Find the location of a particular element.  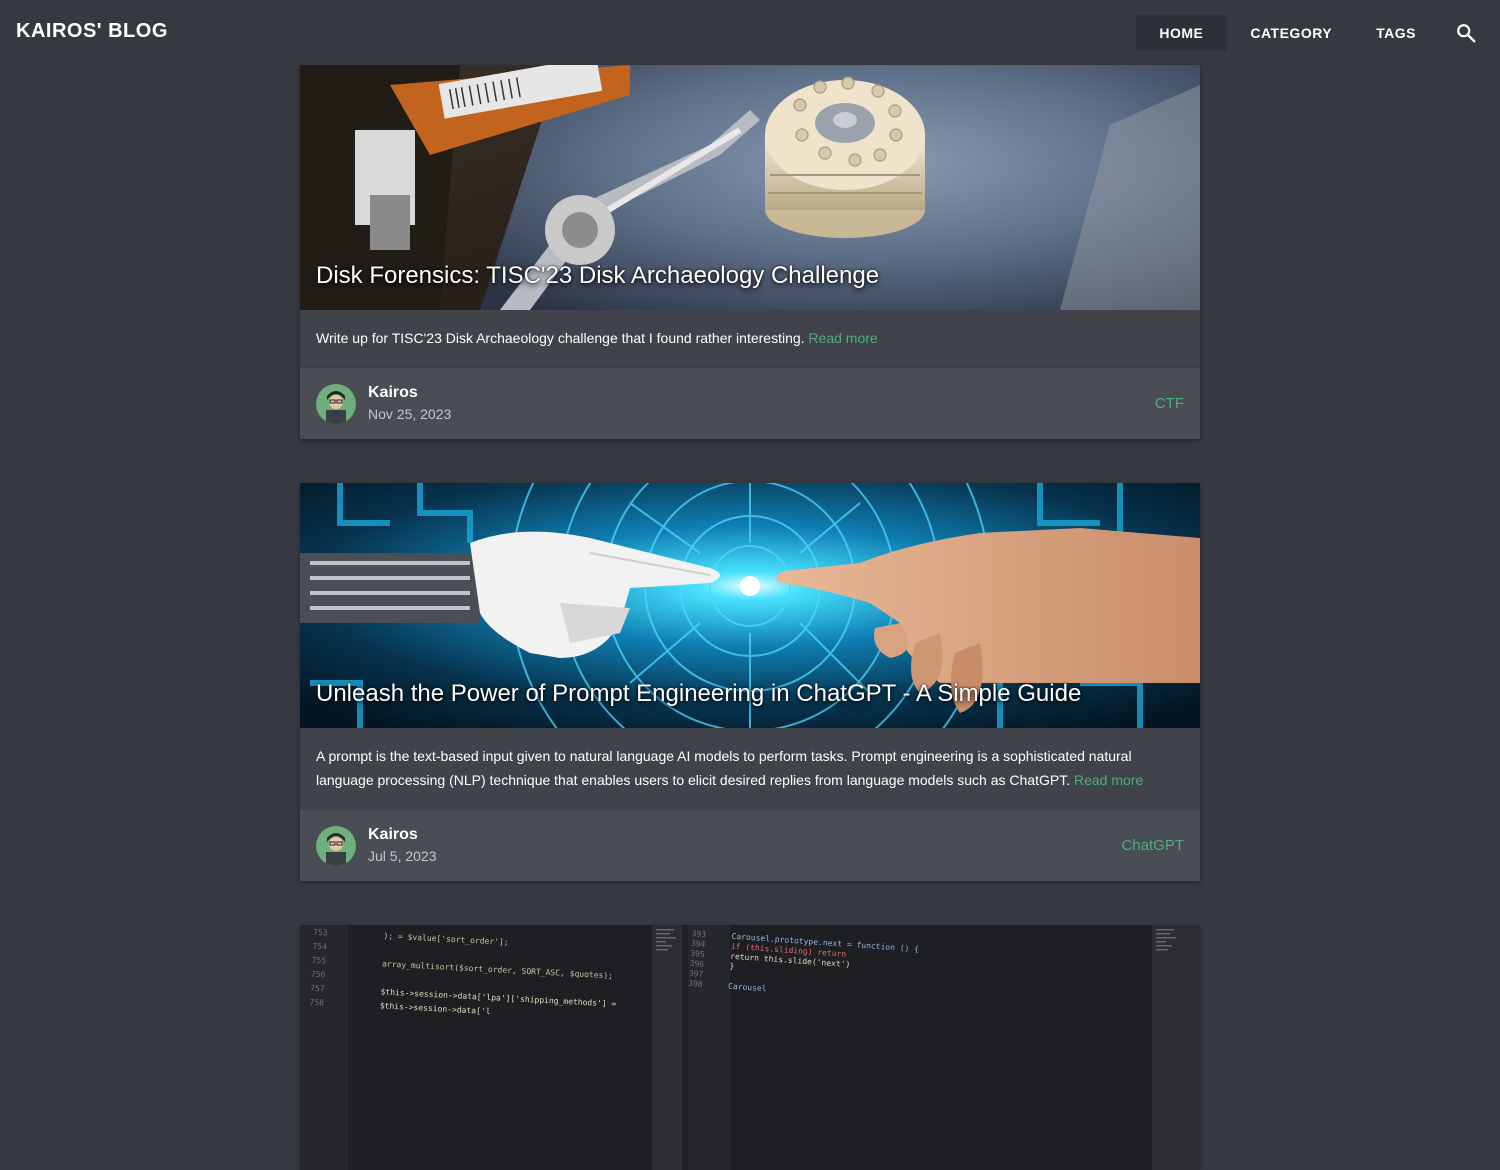

site-title-link: KAIROS' BLOG is located at coordinates (92, 31).